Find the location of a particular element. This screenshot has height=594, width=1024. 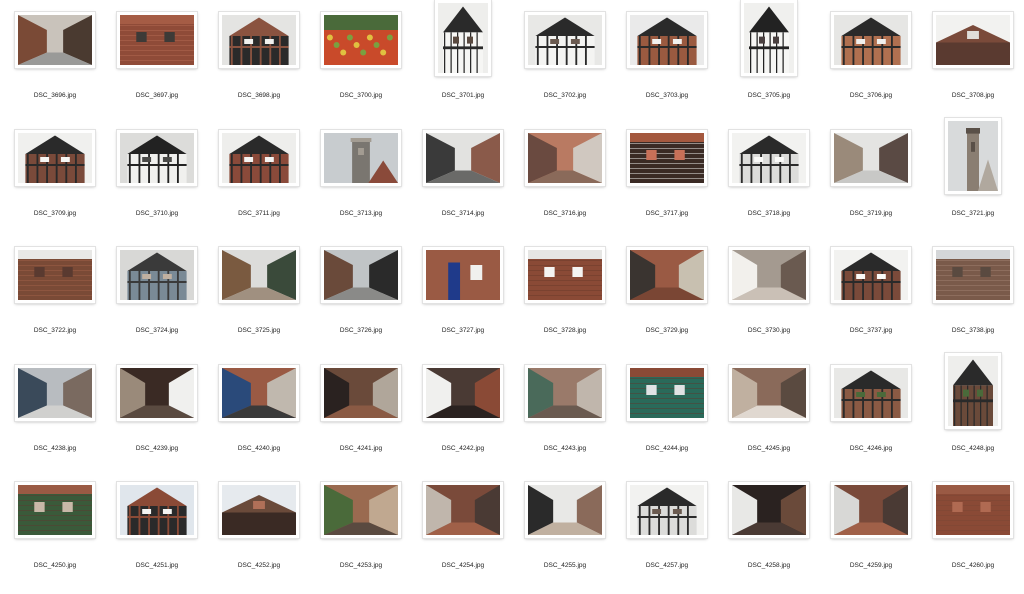

photo-item: DSC_3721.jpg is located at coordinates (973, 180).